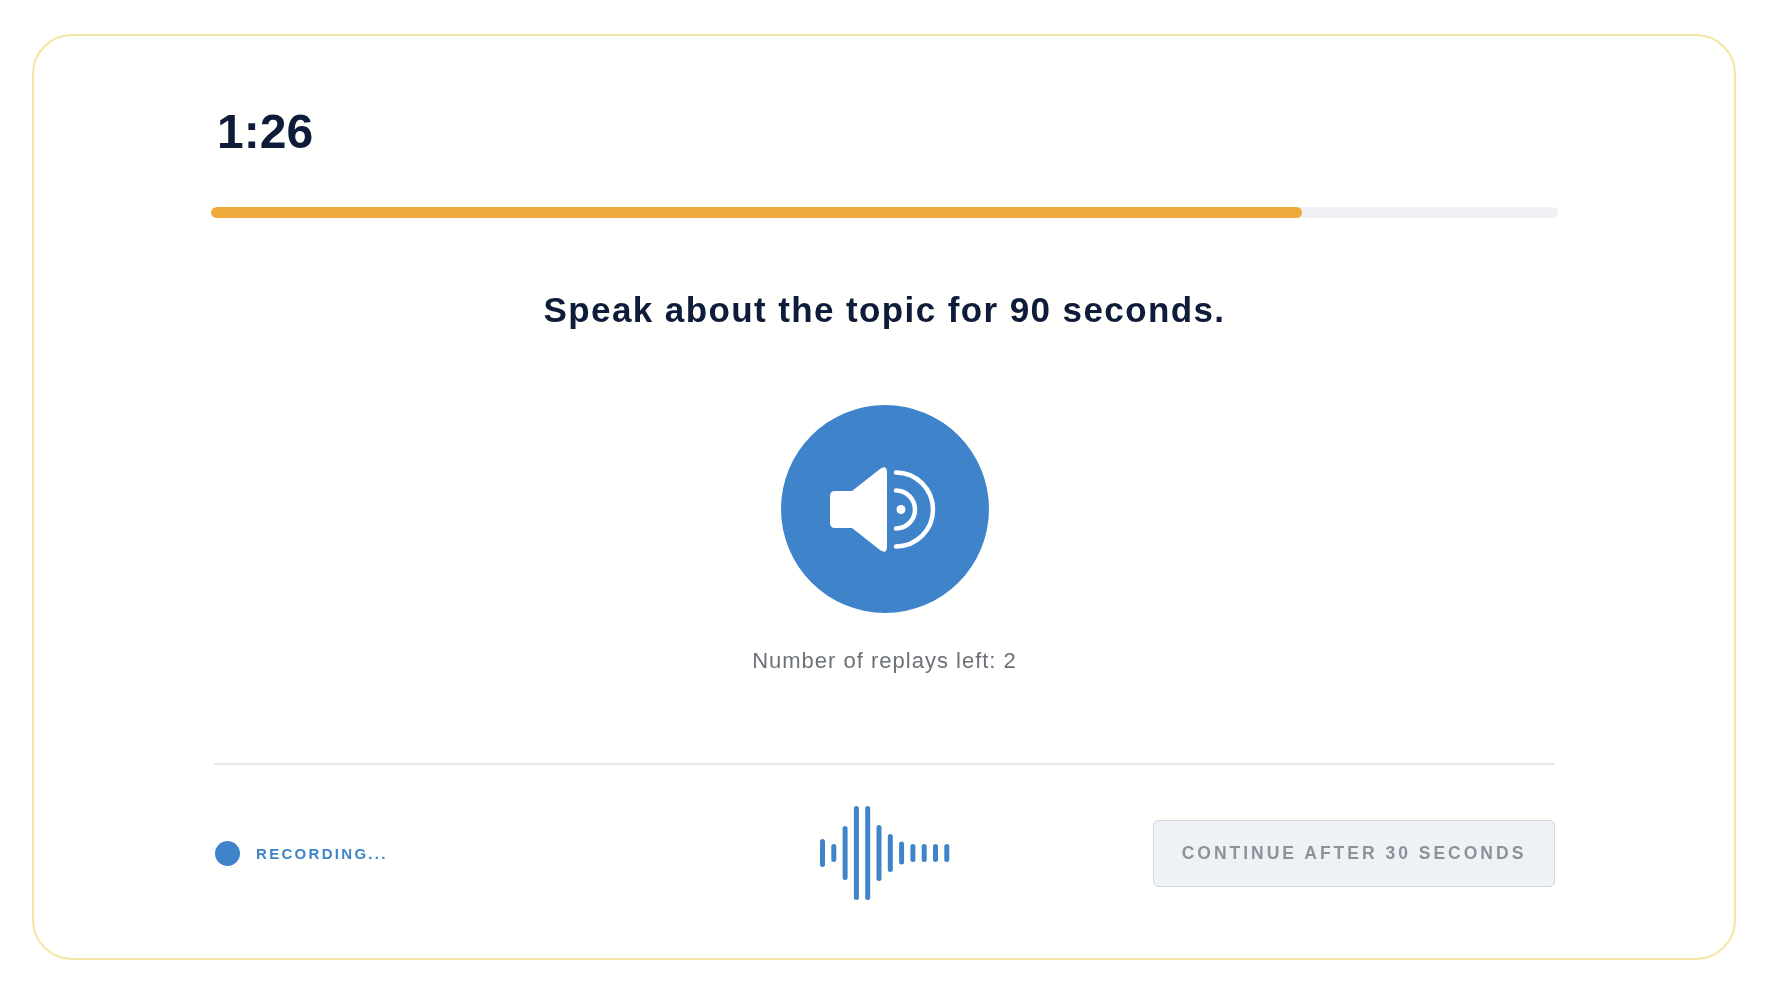  Describe the element at coordinates (227, 853) in the screenshot. I see `recording-dot-icon` at that location.